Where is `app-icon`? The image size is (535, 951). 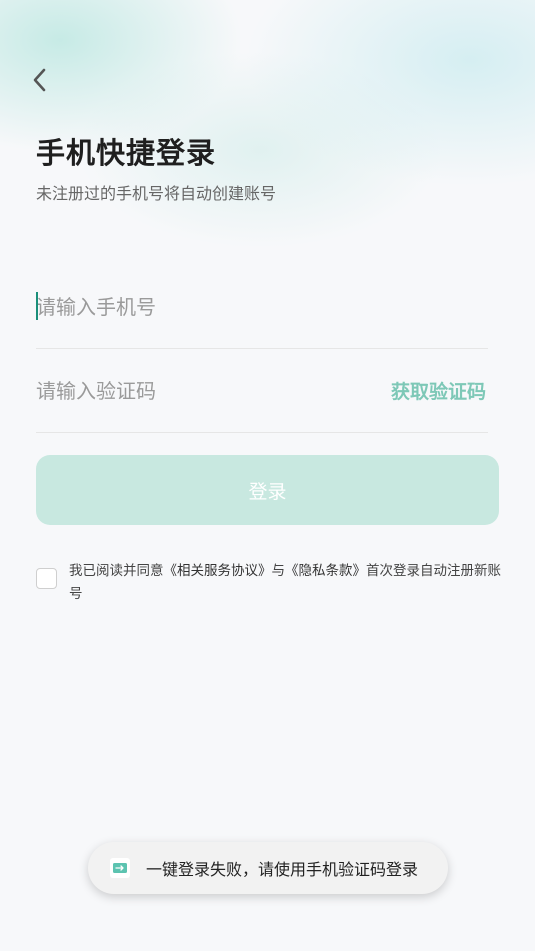 app-icon is located at coordinates (120, 868).